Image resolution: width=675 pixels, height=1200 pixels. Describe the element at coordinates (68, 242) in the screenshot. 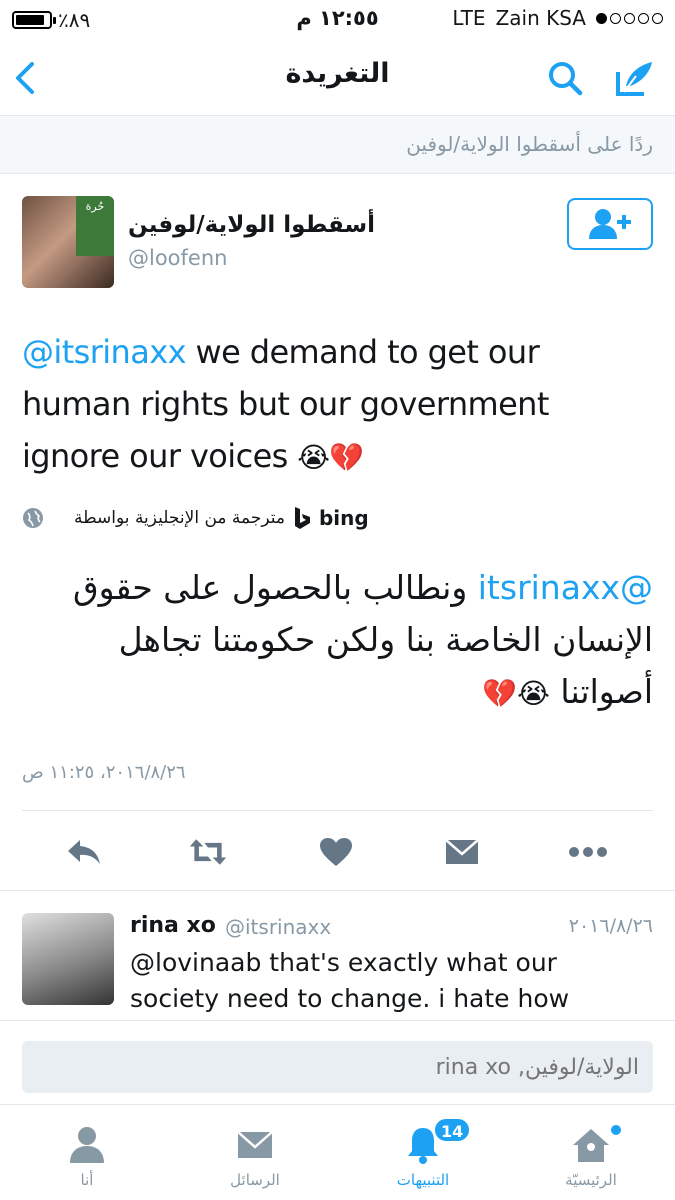

I see `author-avatar: حُرة` at that location.